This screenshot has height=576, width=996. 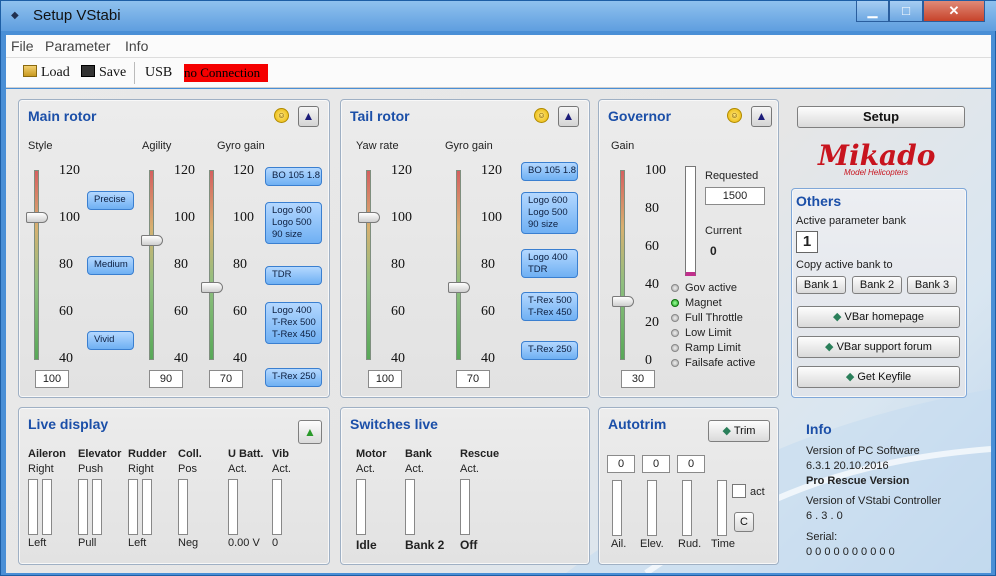 What do you see at coordinates (549, 350) in the screenshot?
I see `tail-preset-trex250: T-Rex 250` at bounding box center [549, 350].